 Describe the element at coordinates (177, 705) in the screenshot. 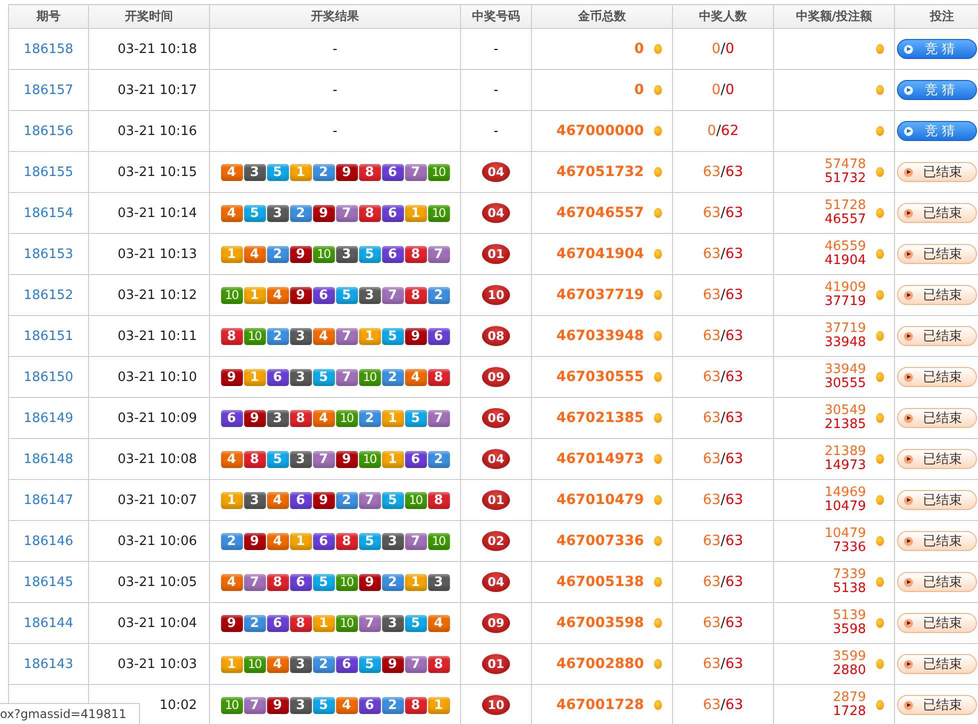

I see `draw-time: 10:02` at that location.